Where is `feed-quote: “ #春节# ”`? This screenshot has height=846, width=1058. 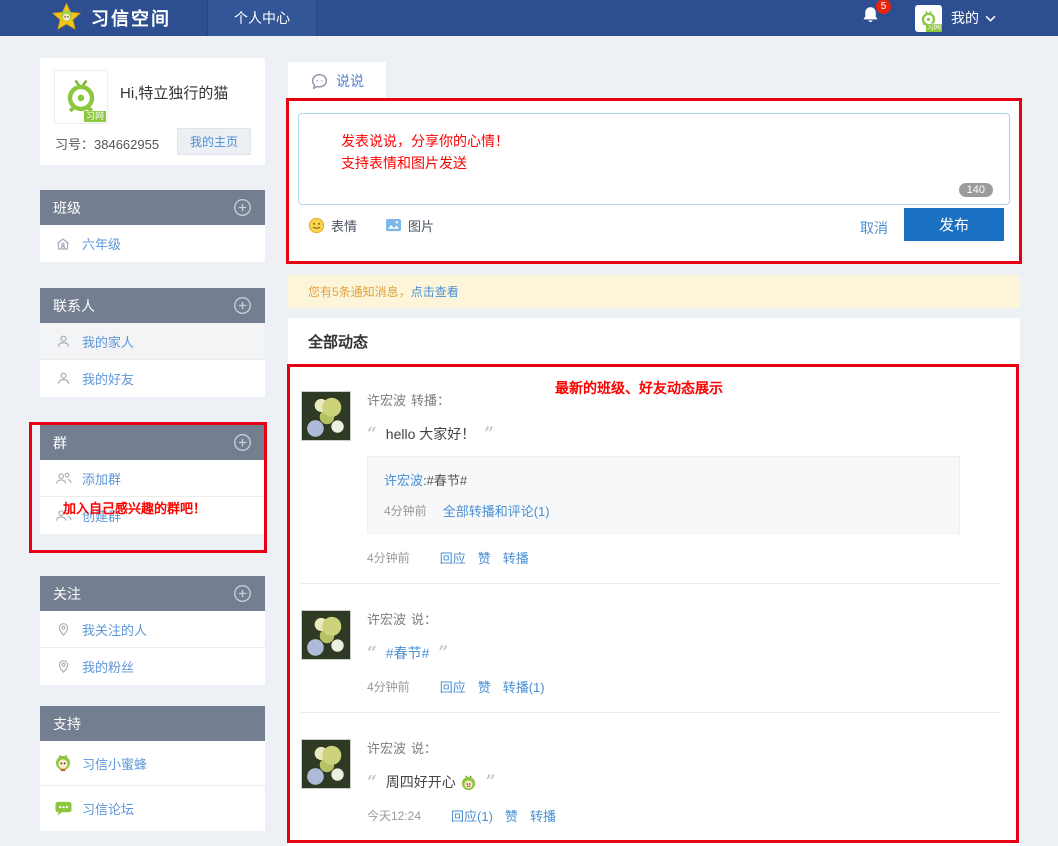
feed-quote: “ #春节# ” is located at coordinates (683, 653).